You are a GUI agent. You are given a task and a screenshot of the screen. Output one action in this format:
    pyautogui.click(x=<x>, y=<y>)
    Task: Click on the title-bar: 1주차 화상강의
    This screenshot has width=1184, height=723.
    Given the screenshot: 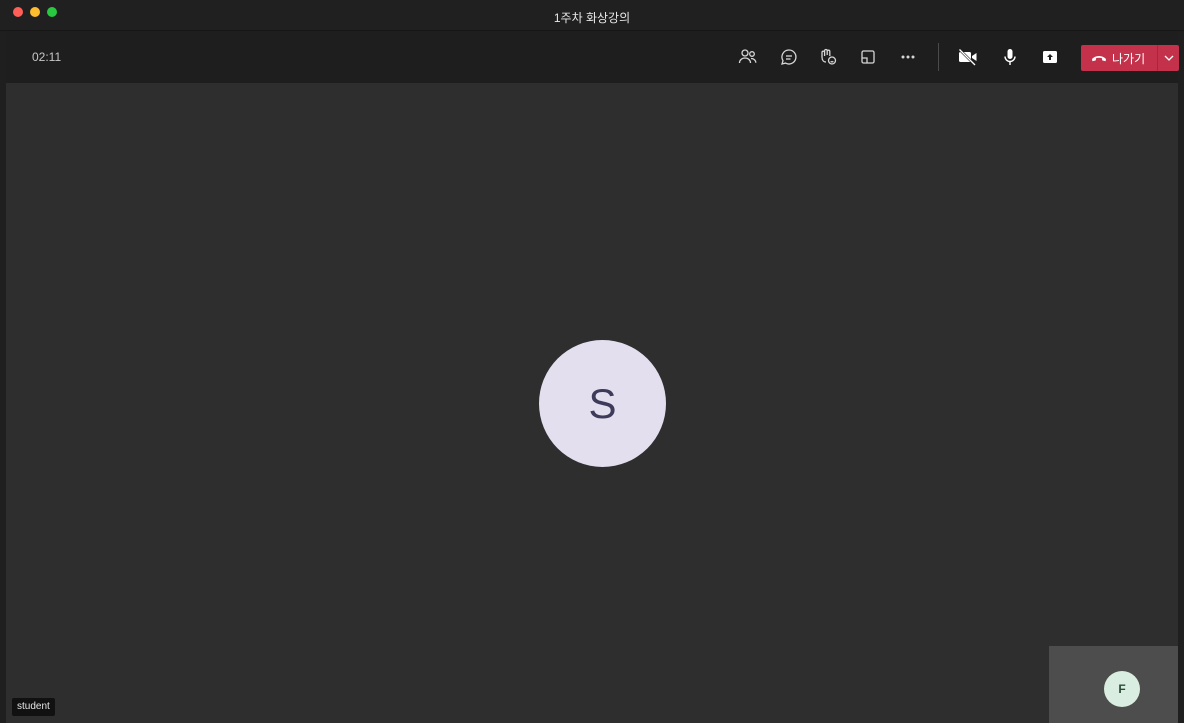 What is the action you would take?
    pyautogui.click(x=592, y=15)
    